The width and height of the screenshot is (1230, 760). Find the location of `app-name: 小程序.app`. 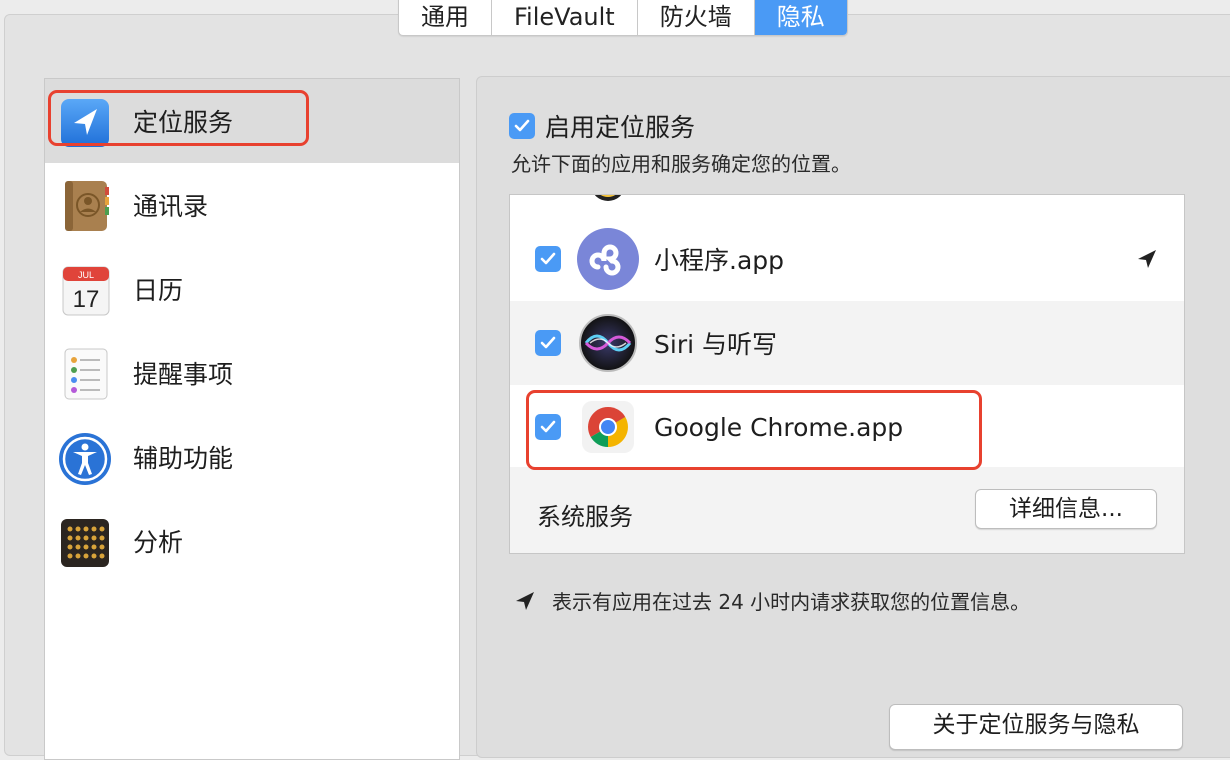

app-name: 小程序.app is located at coordinates (719, 260).